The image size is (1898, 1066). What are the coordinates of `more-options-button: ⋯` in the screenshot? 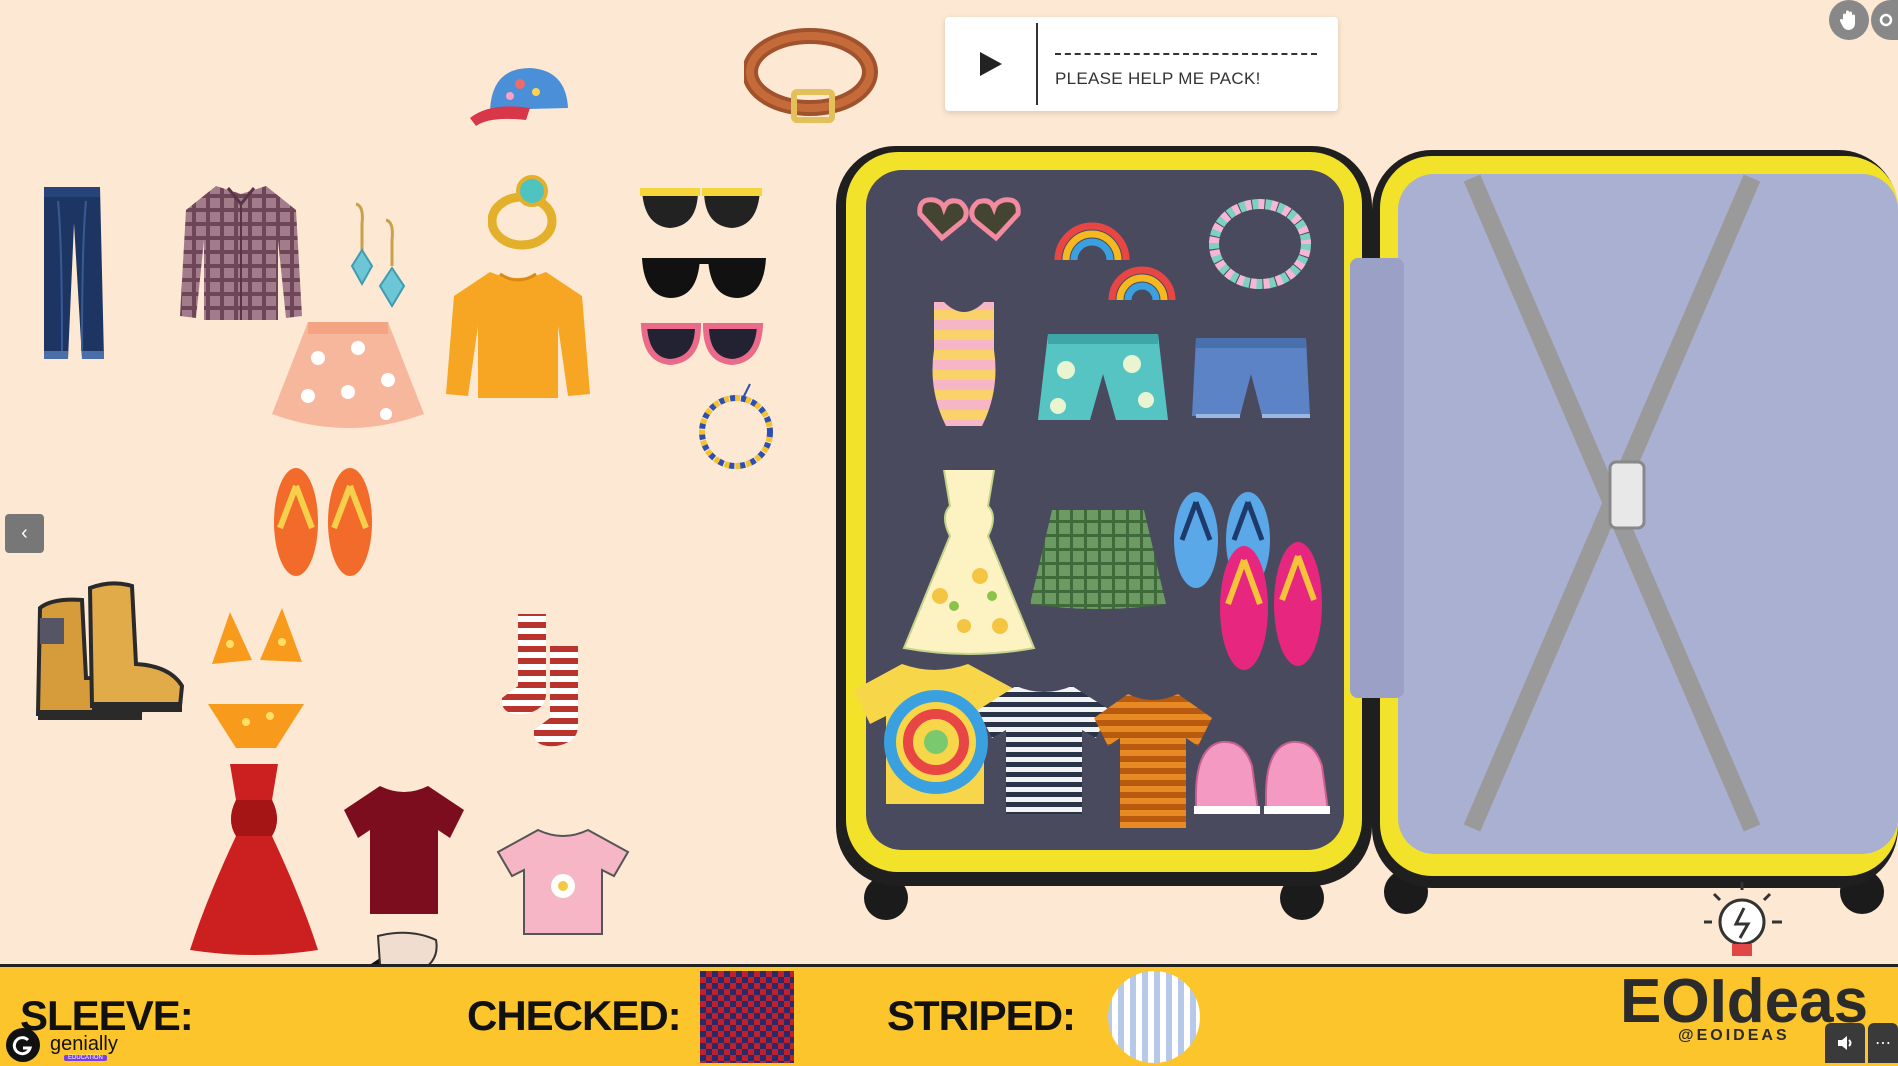 It's located at (1883, 1043).